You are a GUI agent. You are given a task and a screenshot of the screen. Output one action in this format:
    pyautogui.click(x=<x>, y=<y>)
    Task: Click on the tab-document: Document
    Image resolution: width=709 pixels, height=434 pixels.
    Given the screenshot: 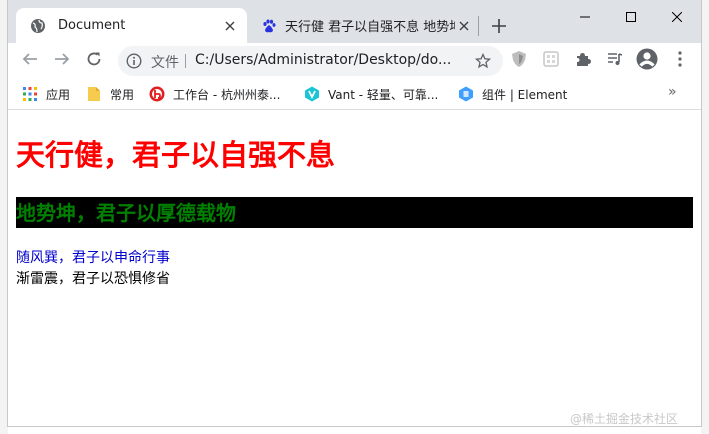 What is the action you would take?
    pyautogui.click(x=131, y=25)
    